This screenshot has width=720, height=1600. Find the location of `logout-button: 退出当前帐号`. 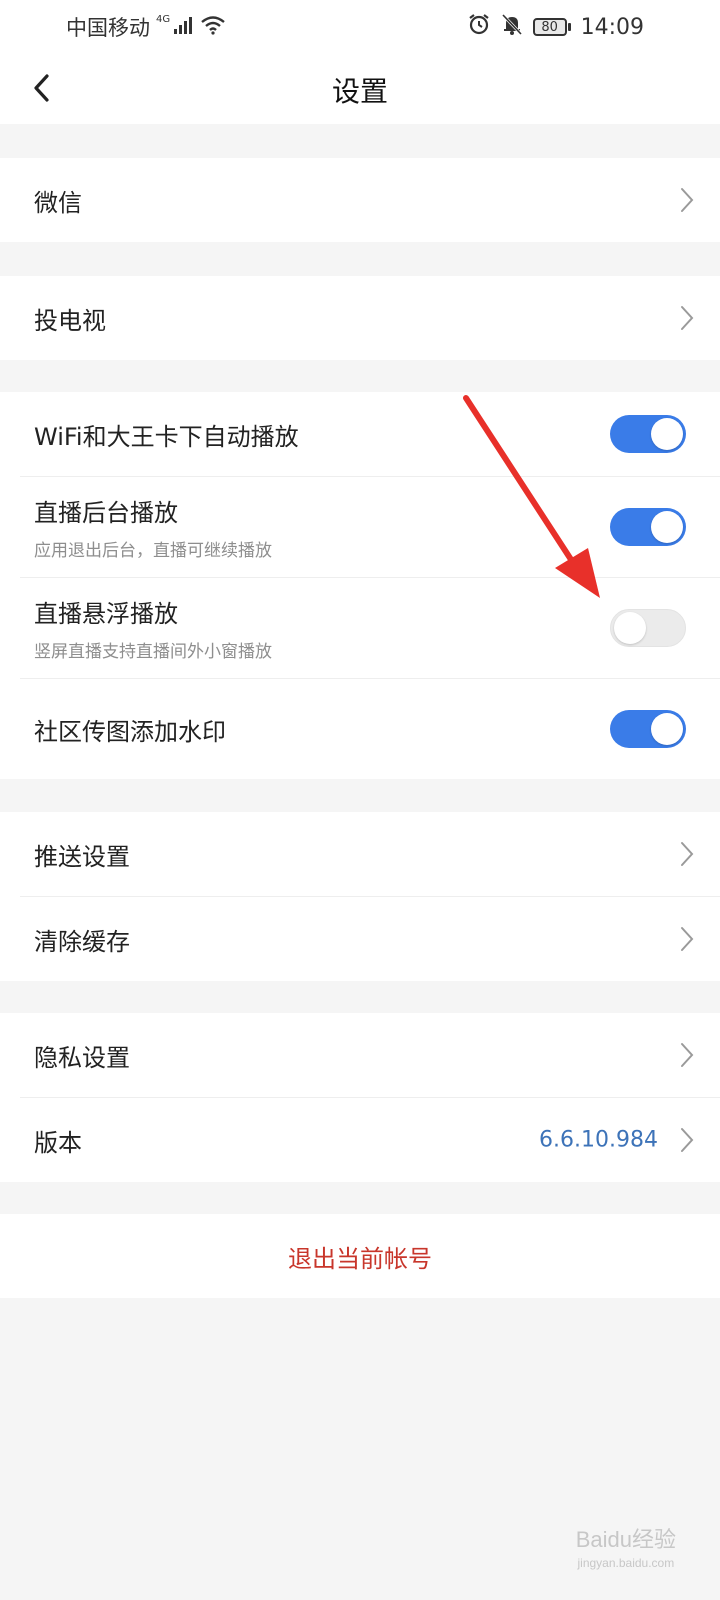

logout-button: 退出当前帐号 is located at coordinates (360, 1256).